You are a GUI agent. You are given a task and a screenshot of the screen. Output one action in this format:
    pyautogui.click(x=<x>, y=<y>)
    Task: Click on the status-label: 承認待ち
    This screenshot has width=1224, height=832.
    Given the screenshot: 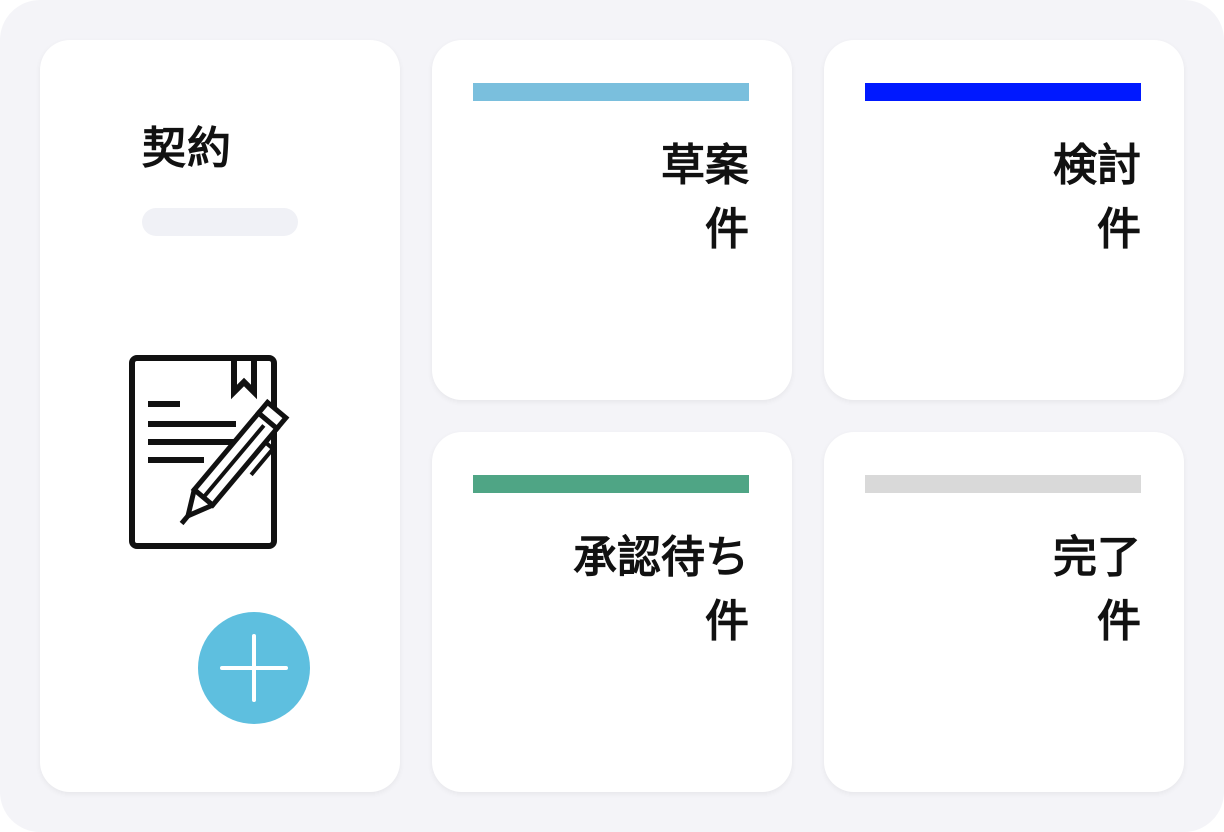 What is the action you would take?
    pyautogui.click(x=661, y=557)
    